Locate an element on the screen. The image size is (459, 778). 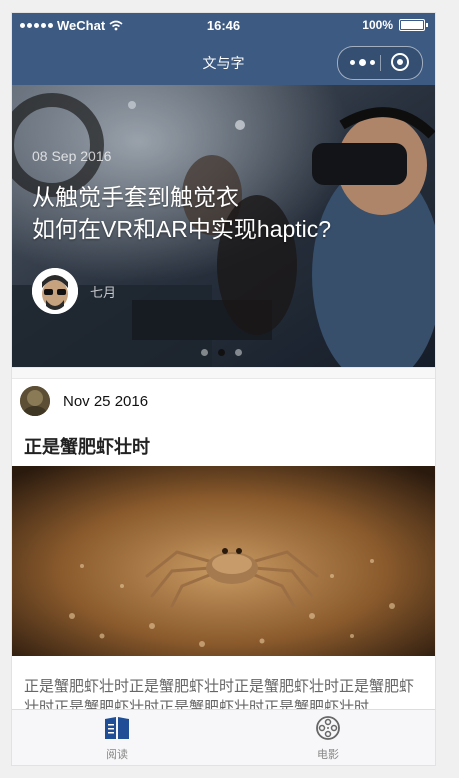
banner-author: 七月 is located at coordinates (103, 292).